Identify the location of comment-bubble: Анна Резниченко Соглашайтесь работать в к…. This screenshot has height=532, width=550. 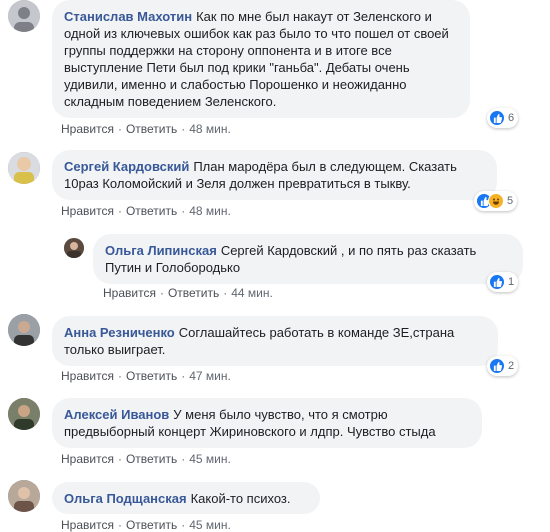
(275, 341).